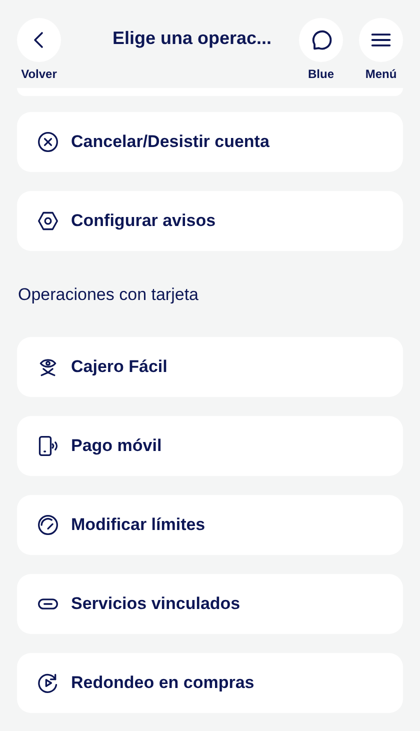 The width and height of the screenshot is (420, 731). What do you see at coordinates (210, 682) in the screenshot?
I see `operation-item: Redondeo en compras` at bounding box center [210, 682].